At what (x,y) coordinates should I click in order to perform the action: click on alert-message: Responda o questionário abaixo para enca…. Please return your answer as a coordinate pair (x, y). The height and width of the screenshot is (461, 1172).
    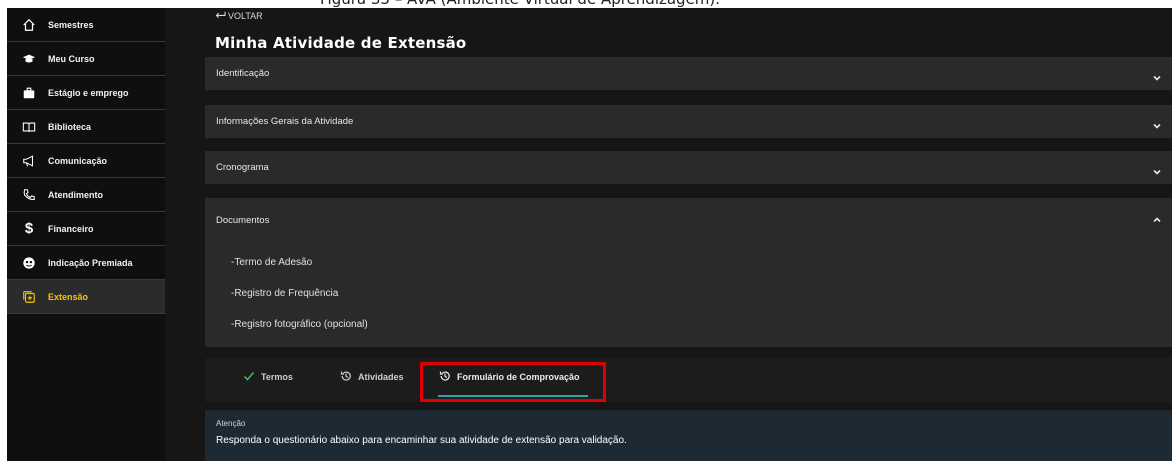
    Looking at the image, I should click on (421, 440).